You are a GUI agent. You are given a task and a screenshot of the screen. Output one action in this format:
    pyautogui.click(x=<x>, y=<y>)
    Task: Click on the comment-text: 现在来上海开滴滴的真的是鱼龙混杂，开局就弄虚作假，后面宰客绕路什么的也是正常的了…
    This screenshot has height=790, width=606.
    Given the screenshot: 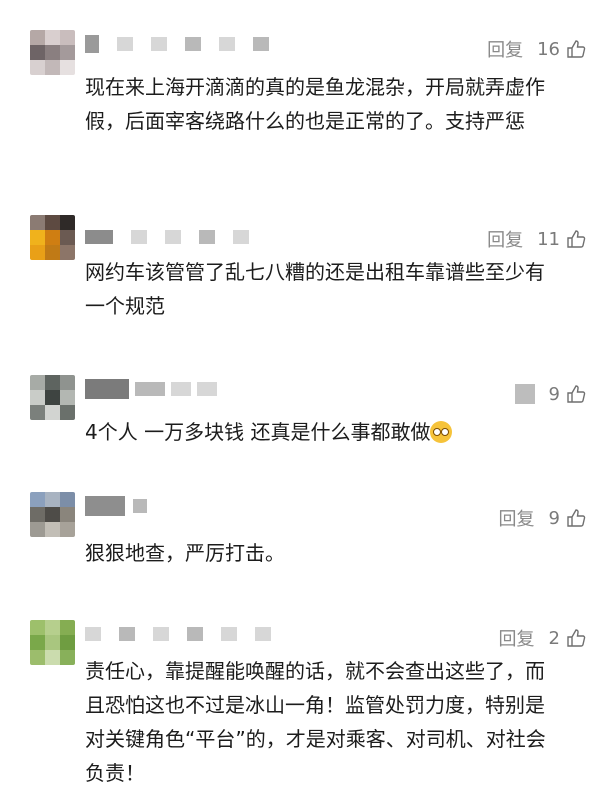 What is the action you would take?
    pyautogui.click(x=315, y=104)
    